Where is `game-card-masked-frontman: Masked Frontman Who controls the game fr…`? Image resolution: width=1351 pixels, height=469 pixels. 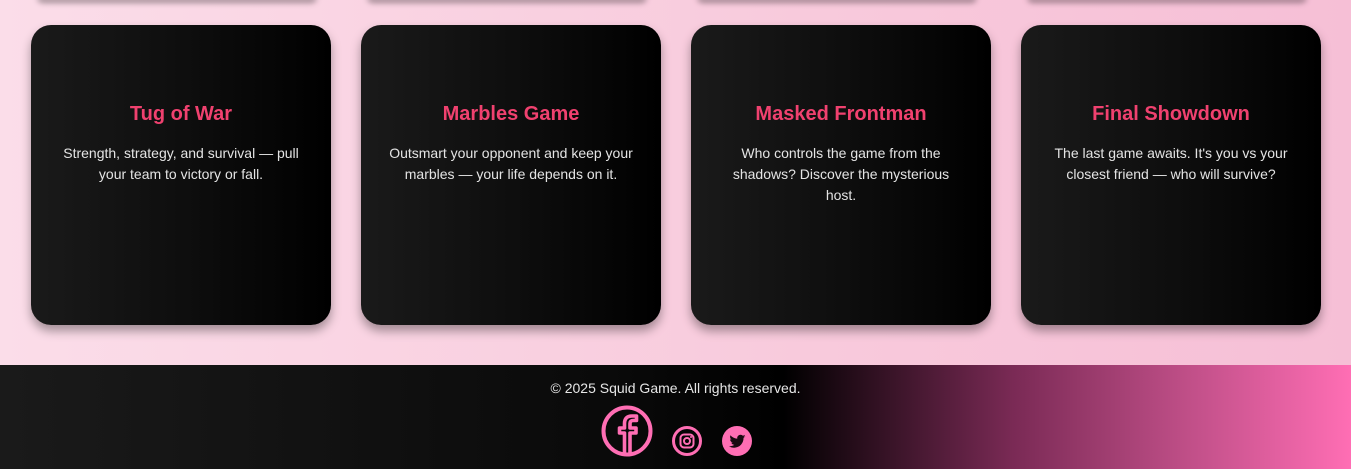
game-card-masked-frontman: Masked Frontman Who controls the game fr… is located at coordinates (841, 175).